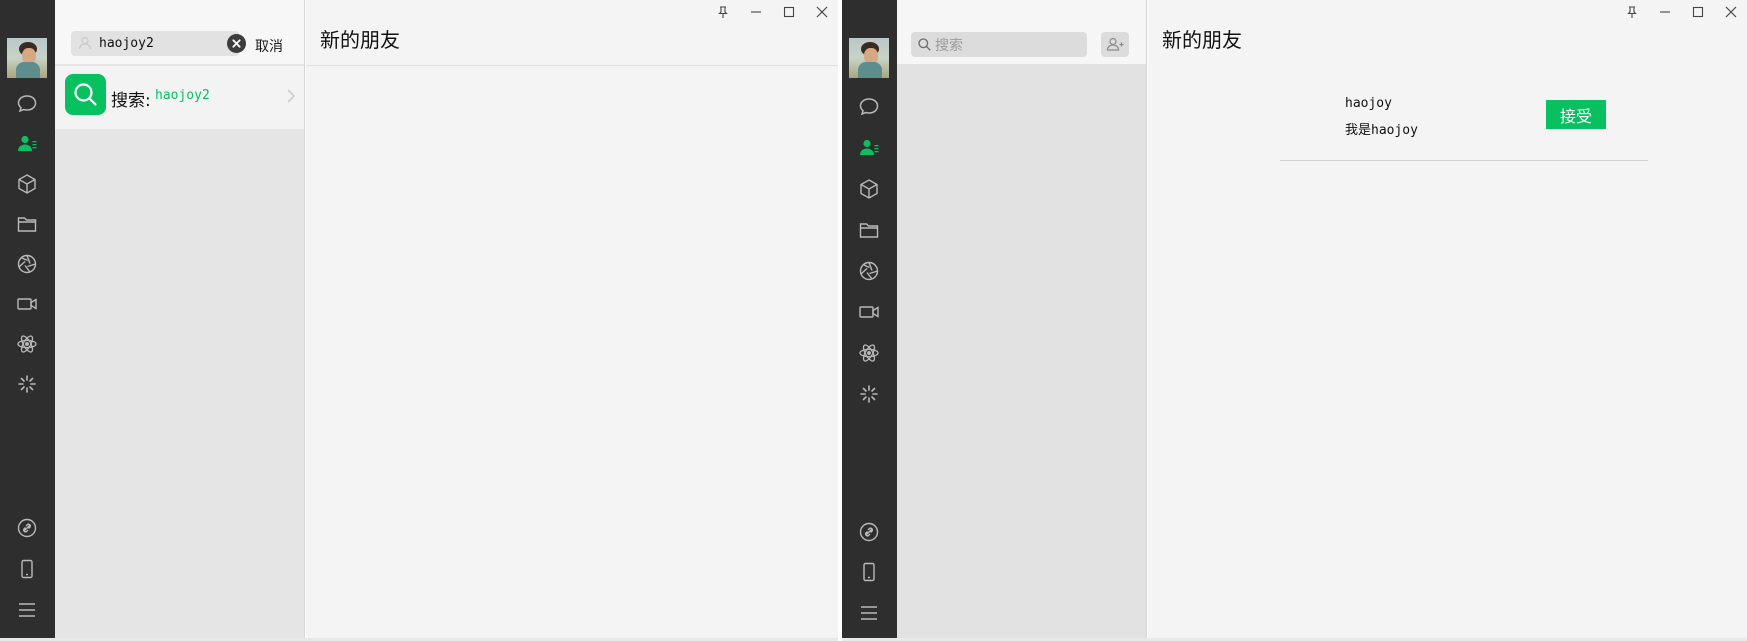 This screenshot has width=1747, height=641. What do you see at coordinates (1464, 160) in the screenshot?
I see `friend-request-divider` at bounding box center [1464, 160].